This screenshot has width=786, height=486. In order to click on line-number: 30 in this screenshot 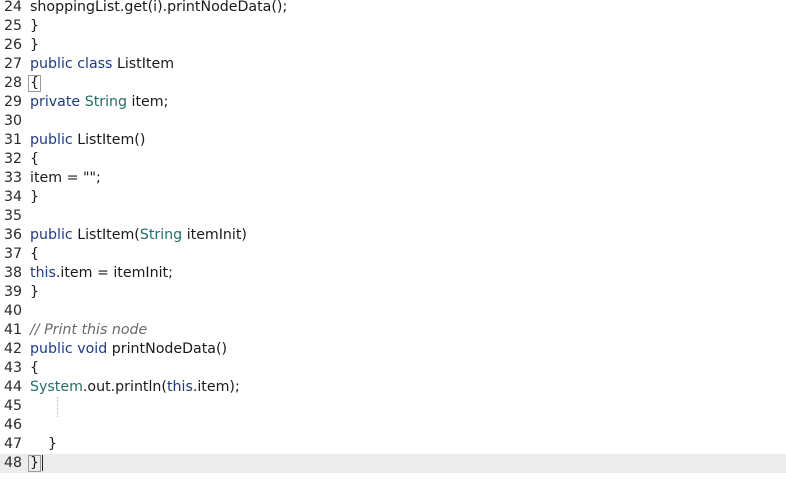, I will do `click(13, 121)`.